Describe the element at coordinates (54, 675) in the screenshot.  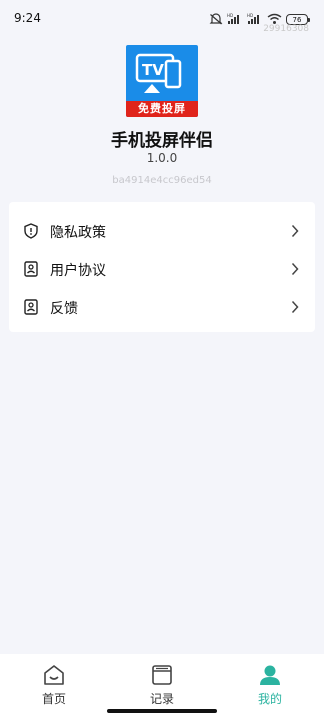
I see `home-icon` at that location.